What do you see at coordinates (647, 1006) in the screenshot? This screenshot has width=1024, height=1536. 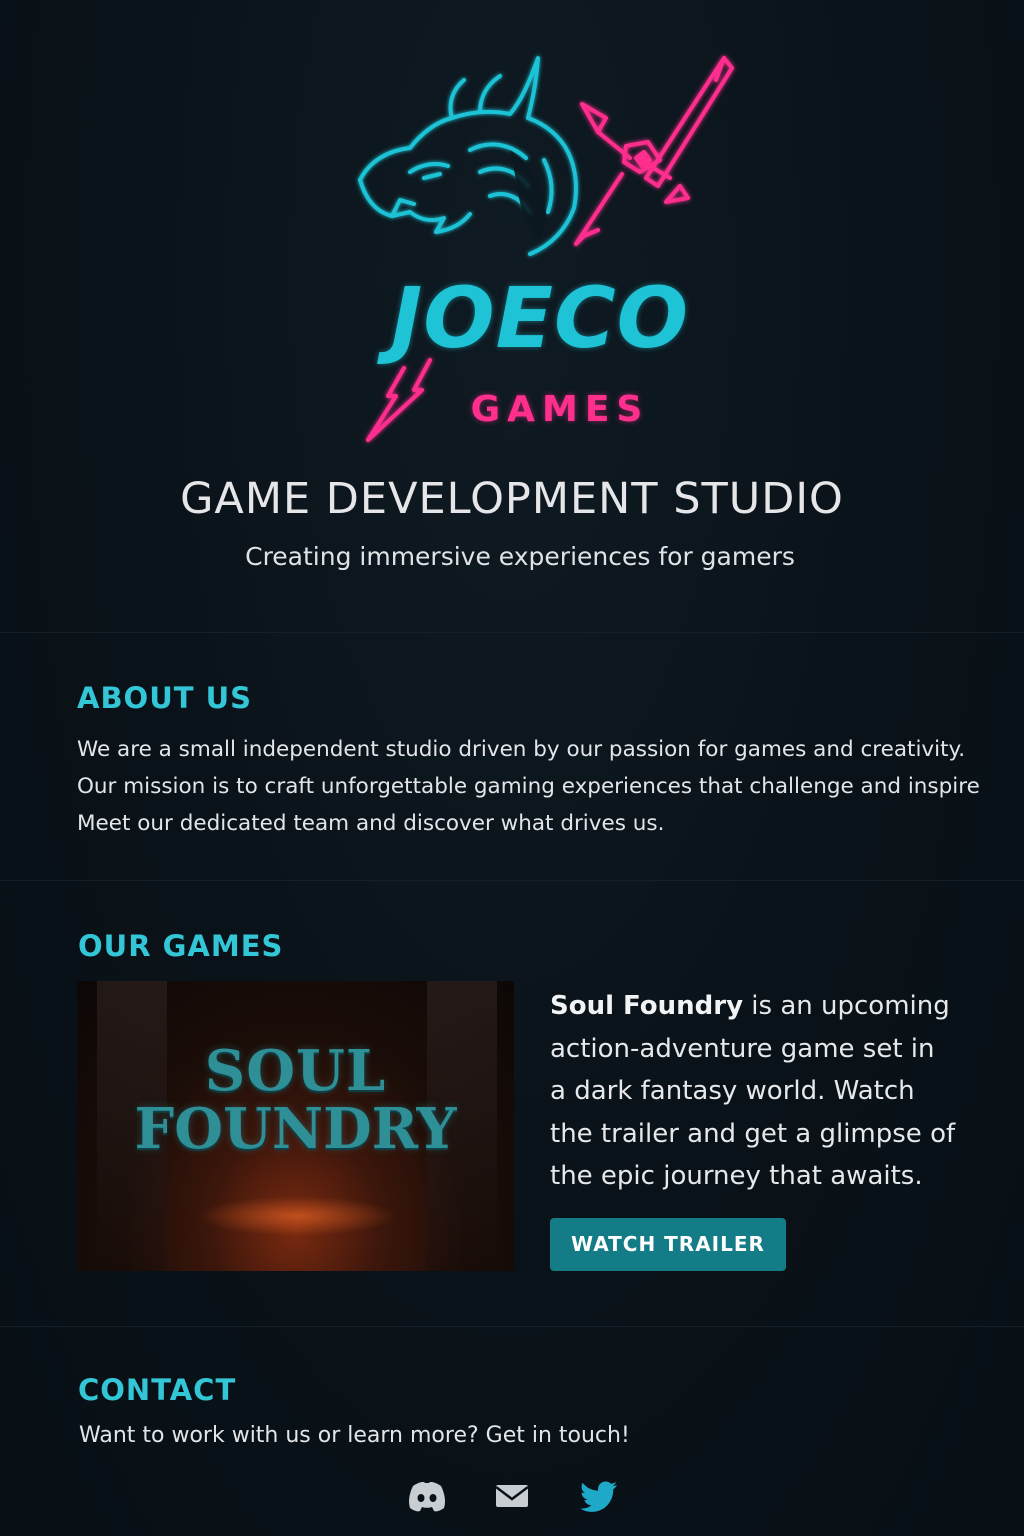 I see `game-name: Soul Foundry` at bounding box center [647, 1006].